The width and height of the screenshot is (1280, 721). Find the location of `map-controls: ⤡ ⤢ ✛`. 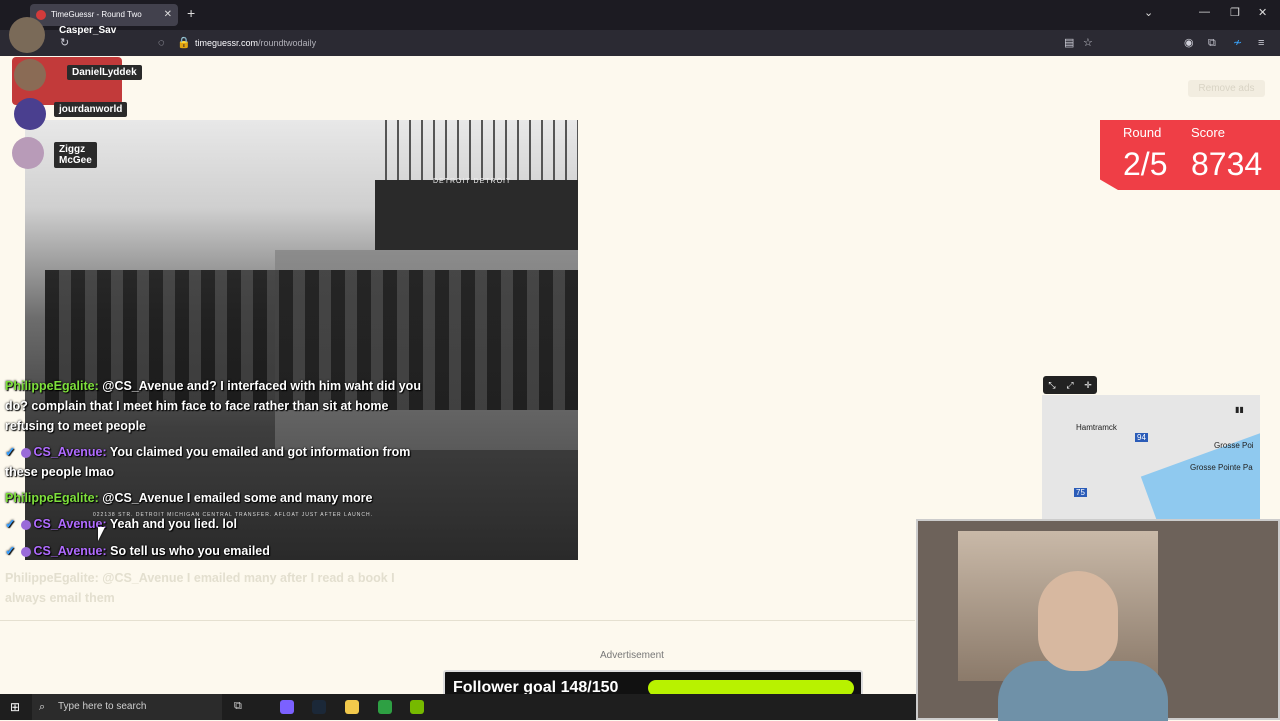

map-controls: ⤡ ⤢ ✛ is located at coordinates (1070, 385).